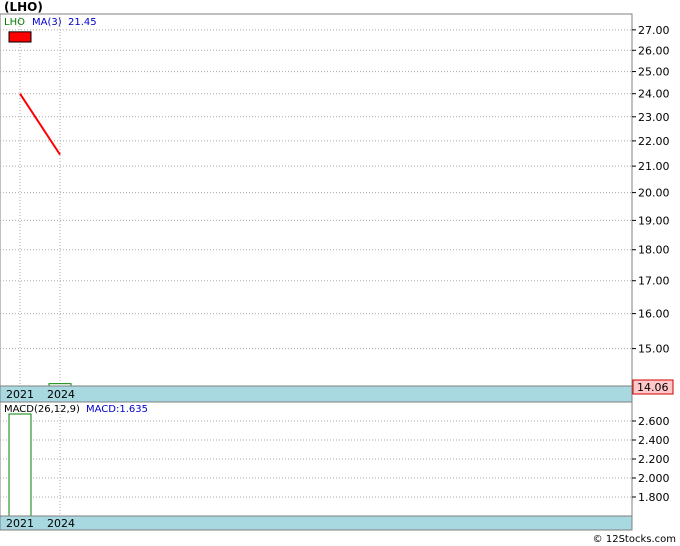  Describe the element at coordinates (20, 394) in the screenshot. I see `price-x-tick-2021: 2021` at that location.